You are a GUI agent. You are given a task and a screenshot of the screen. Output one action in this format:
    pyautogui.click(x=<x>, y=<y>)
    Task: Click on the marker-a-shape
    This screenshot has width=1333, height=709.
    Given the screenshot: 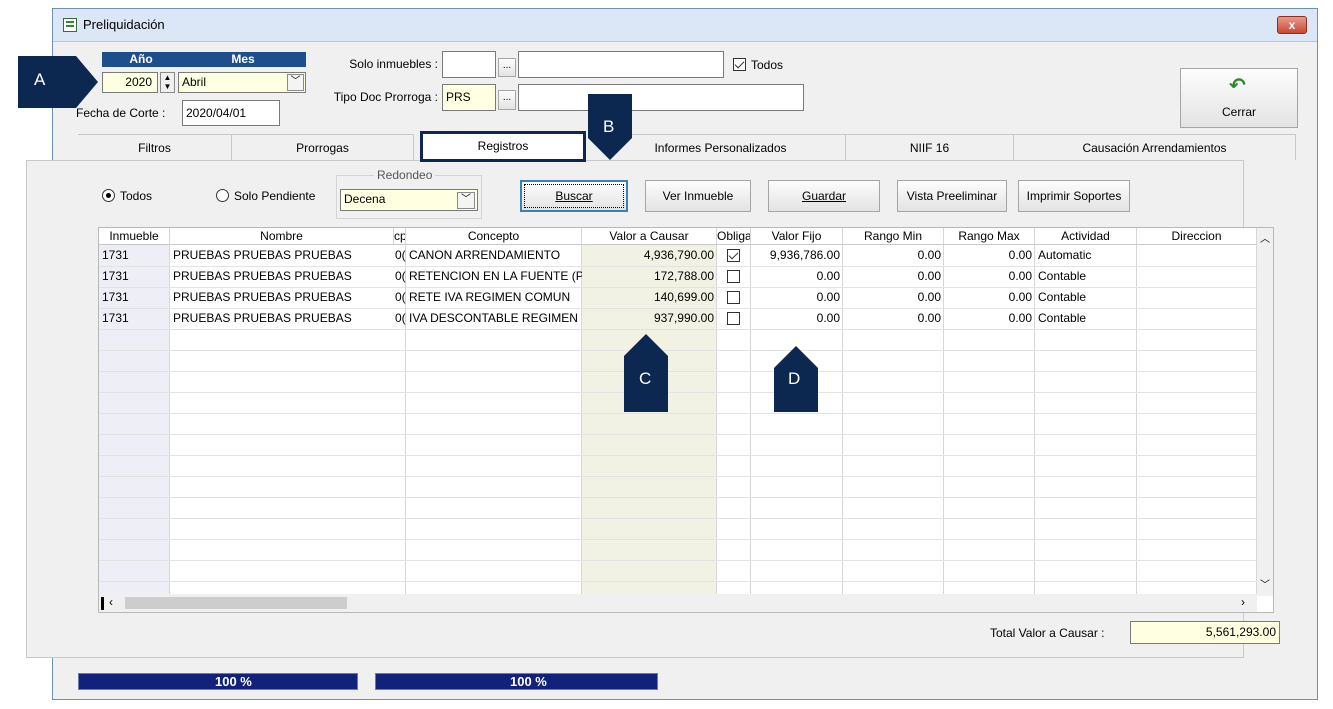 What is the action you would take?
    pyautogui.click(x=58, y=82)
    